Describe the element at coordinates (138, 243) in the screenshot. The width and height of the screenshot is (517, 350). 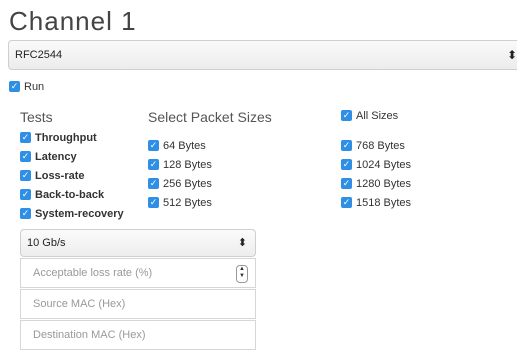
I see `speed-select: 10 Gb/s ⬍` at that location.